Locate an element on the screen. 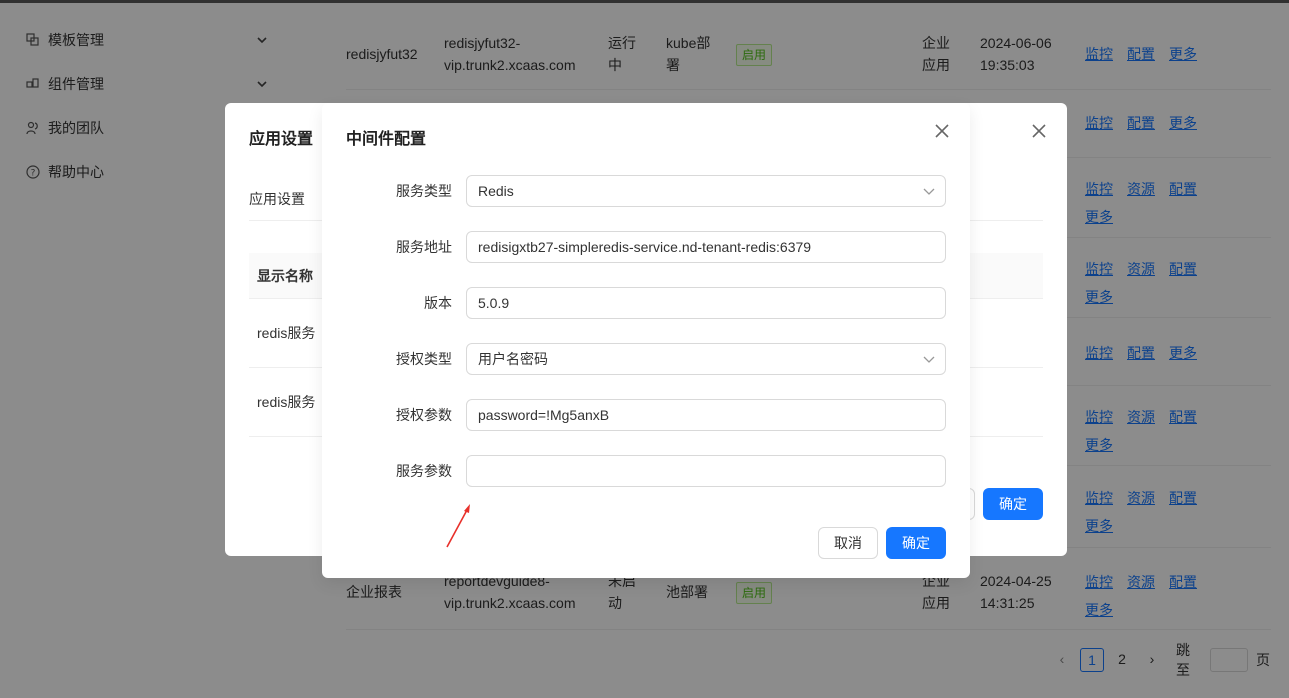  service-params-label: 服务参数 is located at coordinates (424, 471).